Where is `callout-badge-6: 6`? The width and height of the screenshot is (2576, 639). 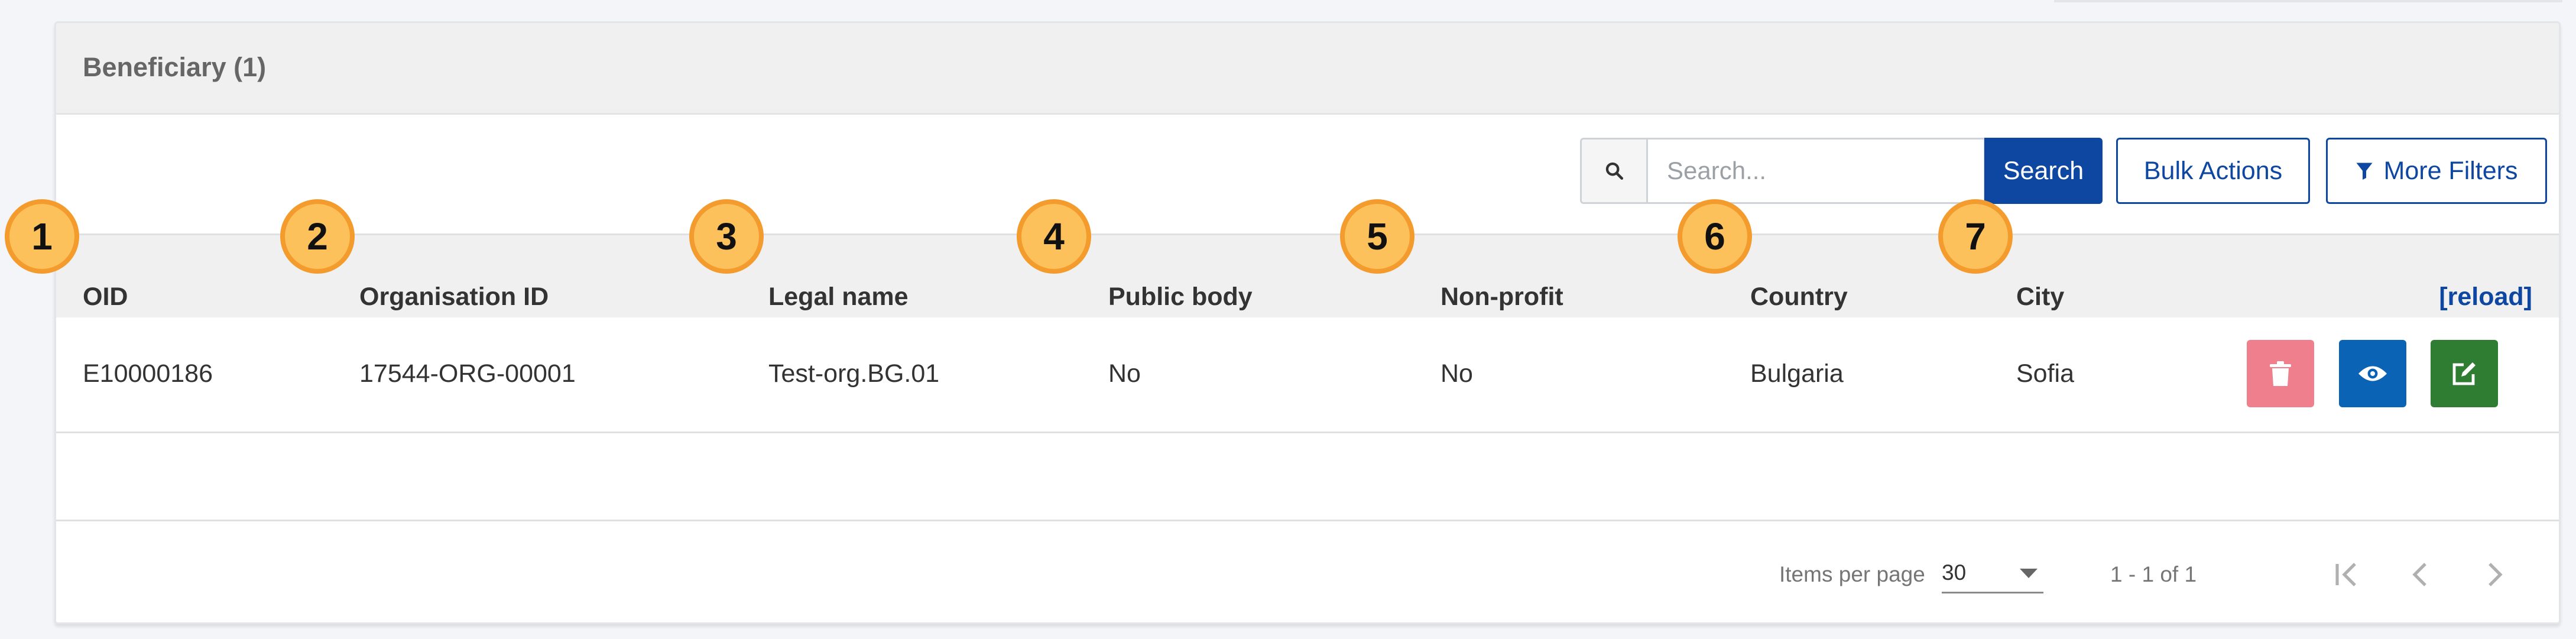
callout-badge-6: 6 is located at coordinates (1715, 236).